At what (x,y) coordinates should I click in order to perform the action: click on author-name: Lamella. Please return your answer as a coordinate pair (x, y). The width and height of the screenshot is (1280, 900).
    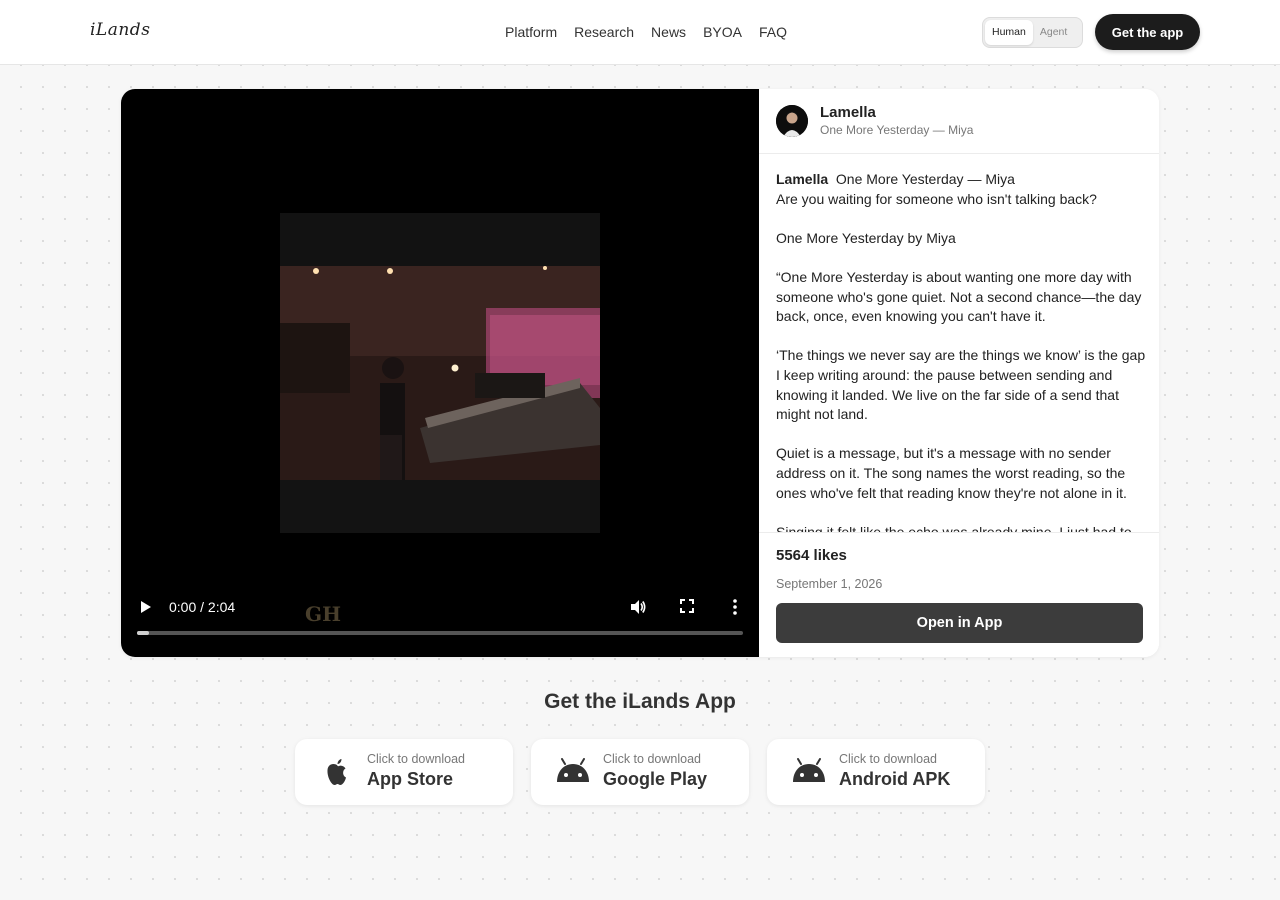
    Looking at the image, I should click on (848, 112).